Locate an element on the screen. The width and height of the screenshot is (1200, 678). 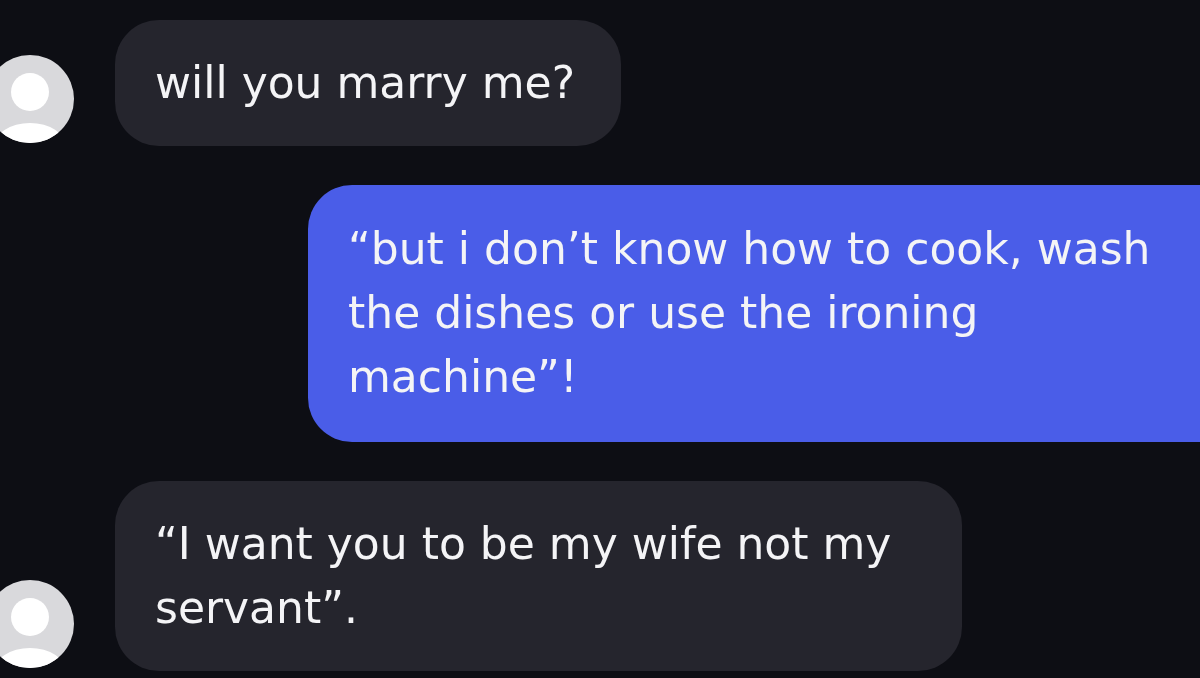
message-text: will you marry me? is located at coordinates (365, 83).